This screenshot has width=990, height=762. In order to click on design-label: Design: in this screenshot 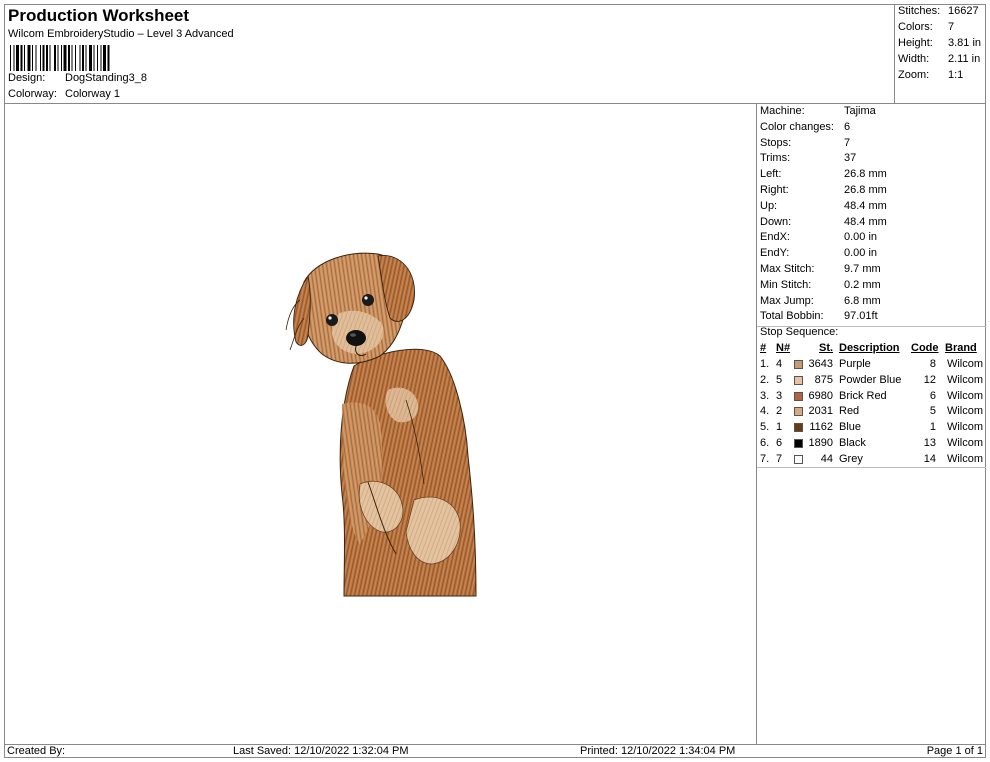, I will do `click(27, 78)`.